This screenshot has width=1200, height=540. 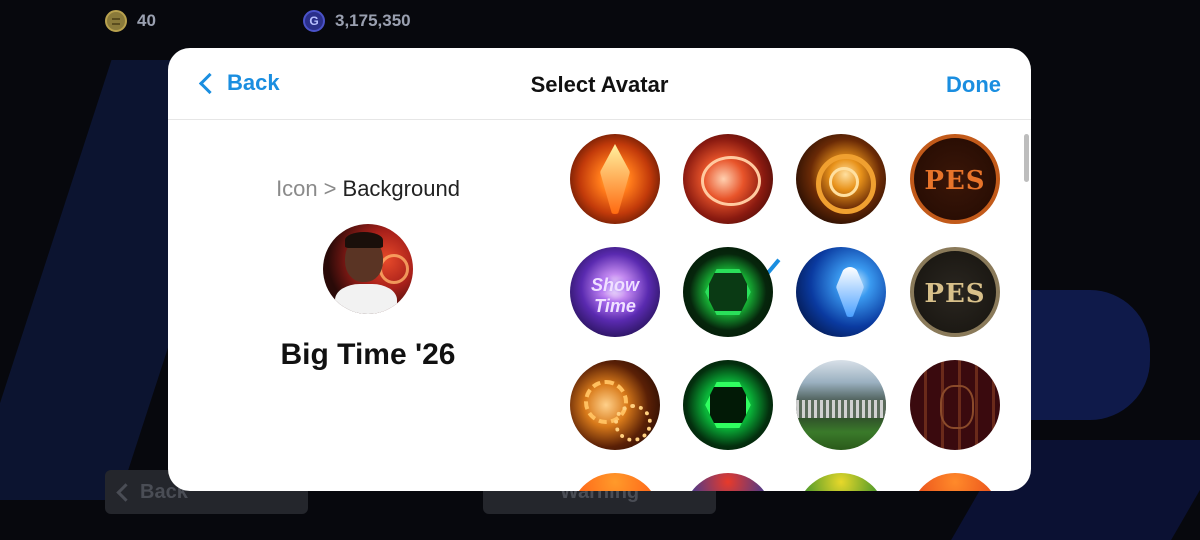 I want to click on avatar-option-text: Show Time, so click(x=615, y=295).